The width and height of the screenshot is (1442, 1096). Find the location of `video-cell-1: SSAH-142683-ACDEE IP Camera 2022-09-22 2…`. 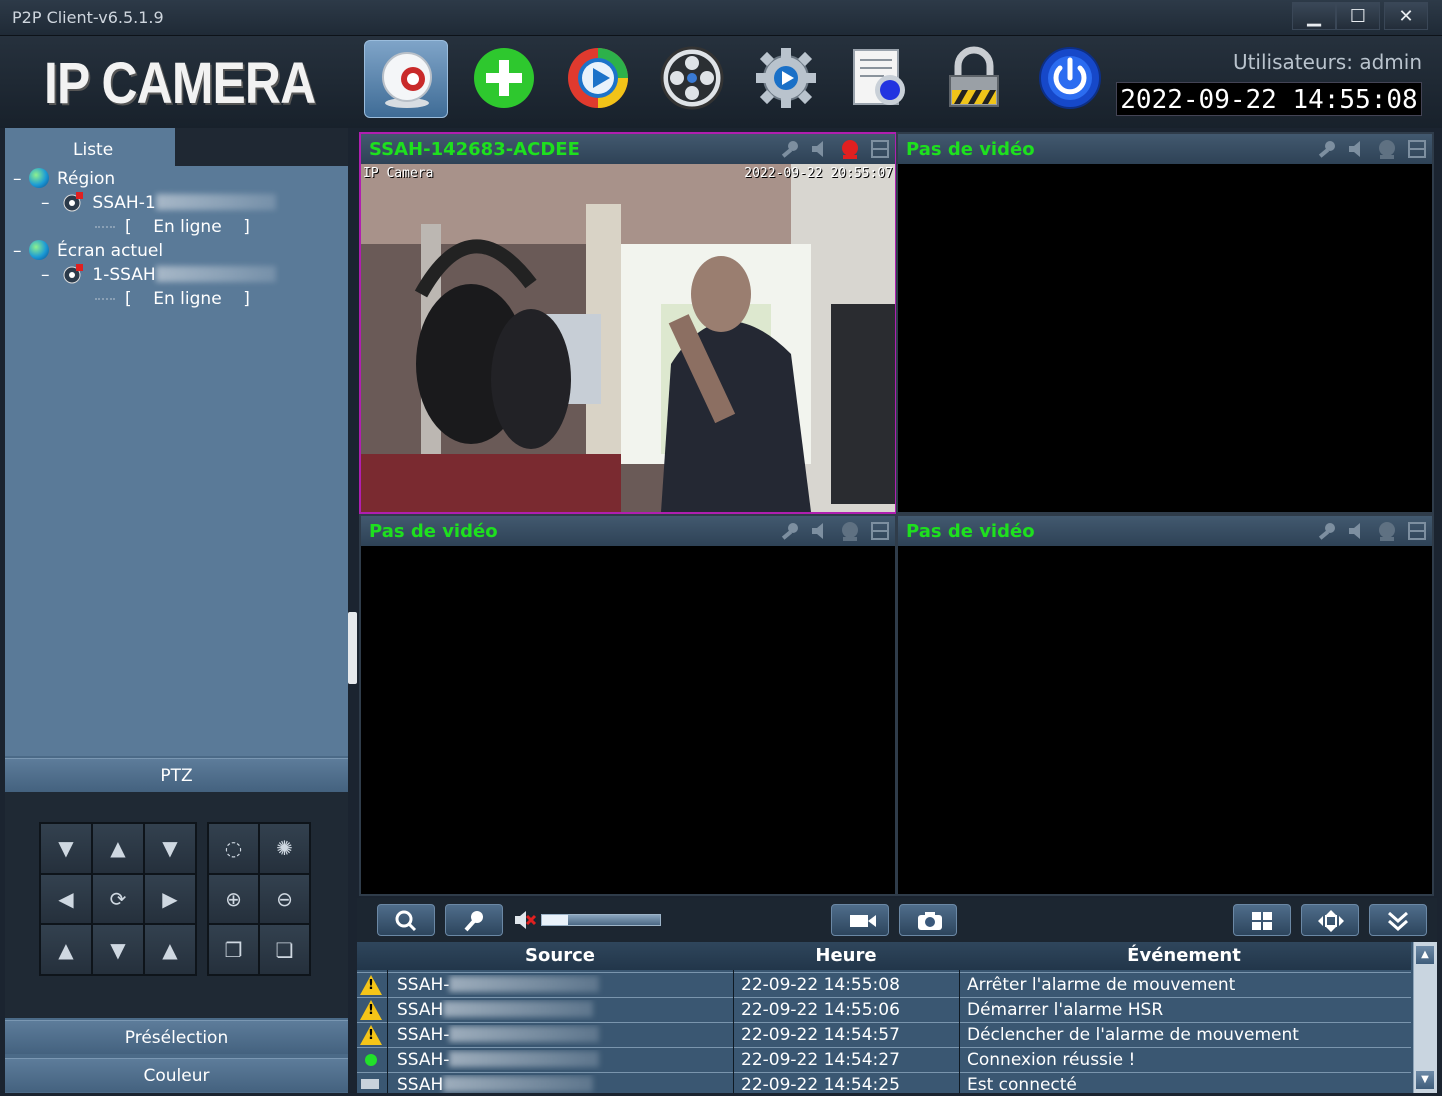

video-cell-1: SSAH-142683-ACDEE IP Camera 2022-09-22 2… is located at coordinates (628, 323).